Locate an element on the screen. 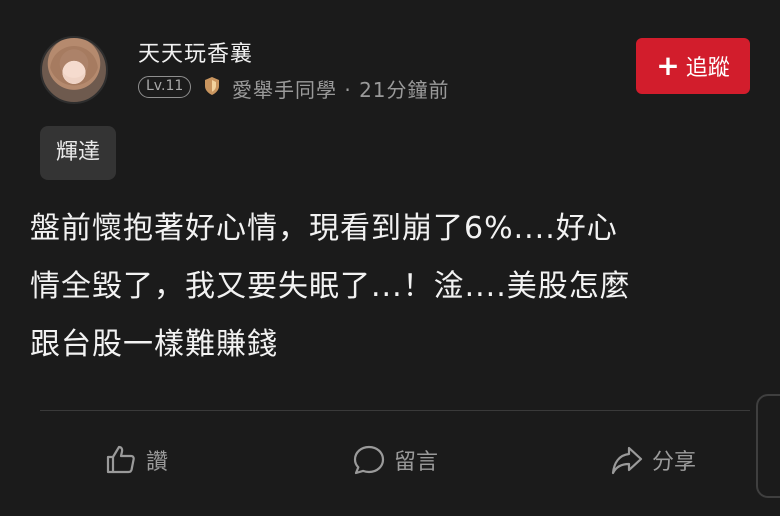 The height and width of the screenshot is (516, 780). share-arrow-icon is located at coordinates (627, 460).